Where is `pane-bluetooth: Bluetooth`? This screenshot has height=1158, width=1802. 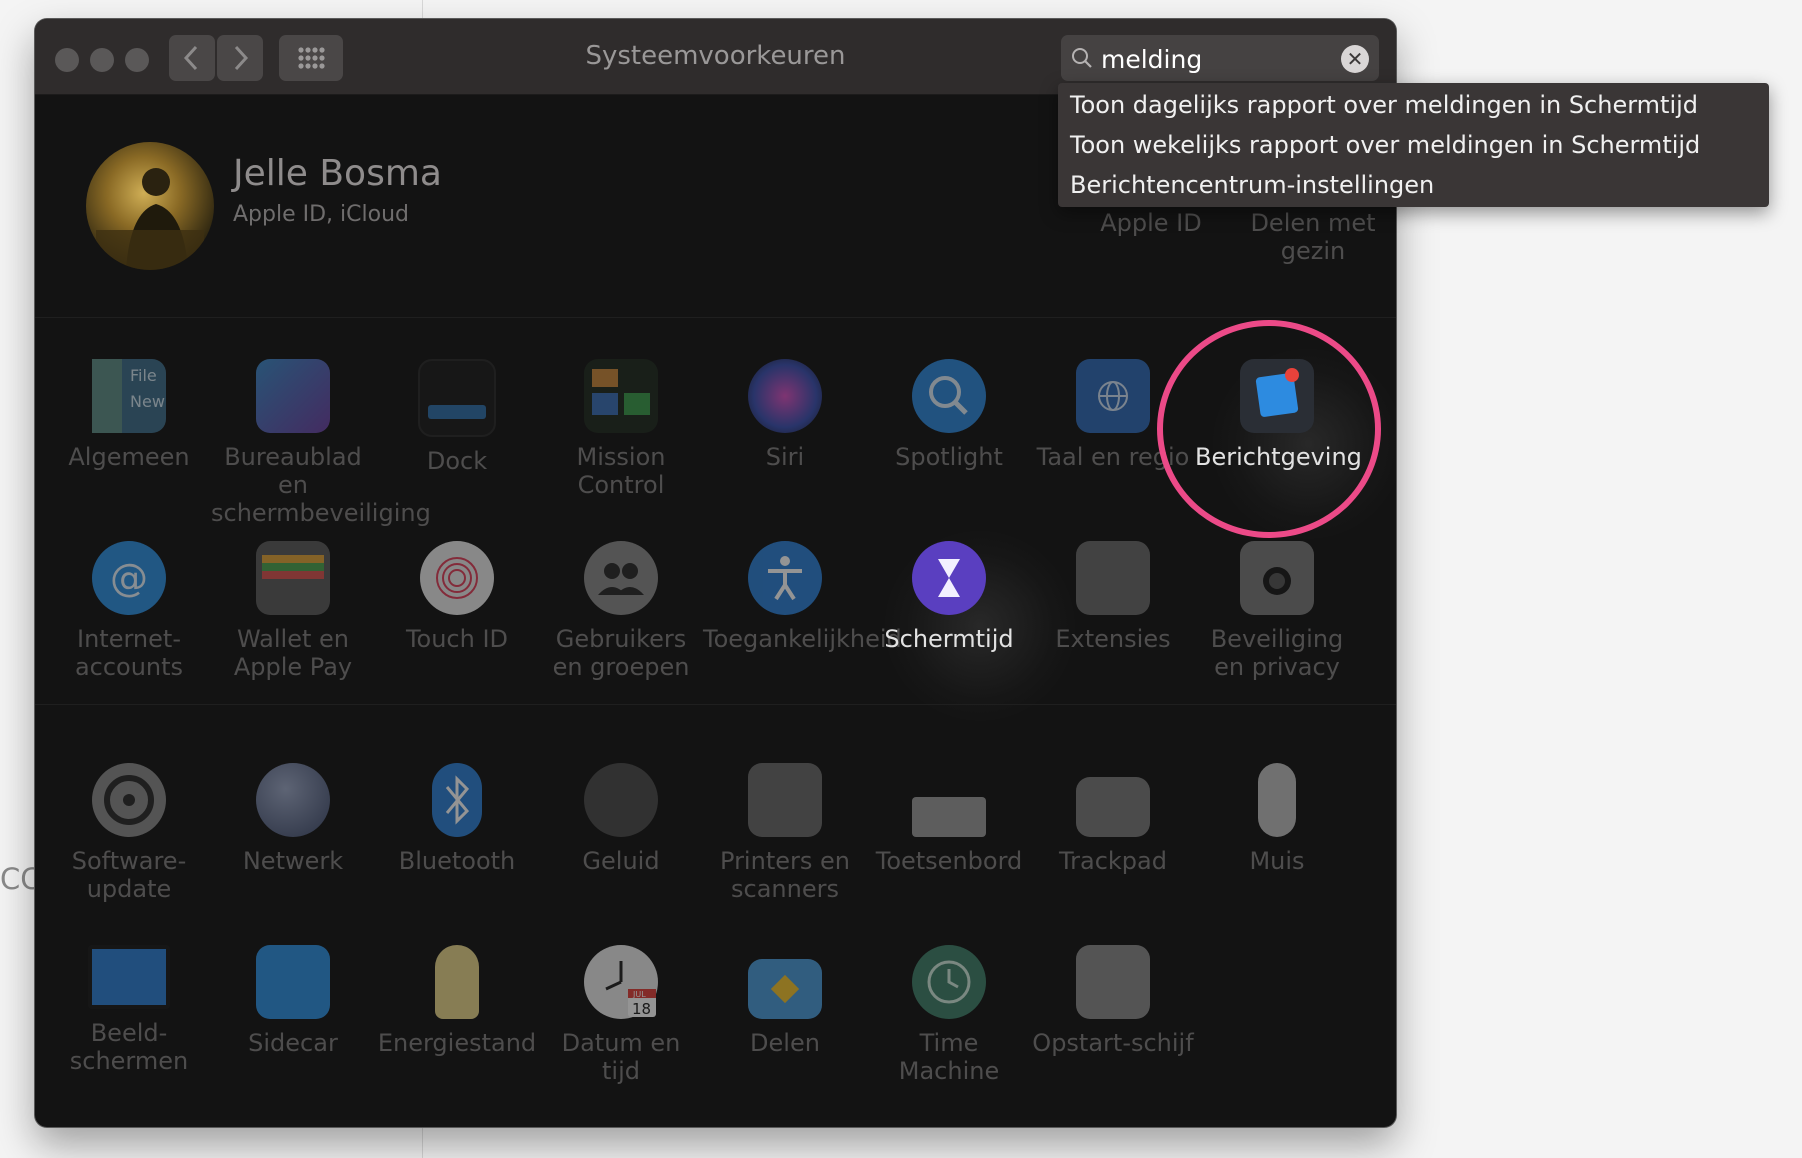
pane-bluetooth: Bluetooth is located at coordinates (457, 819).